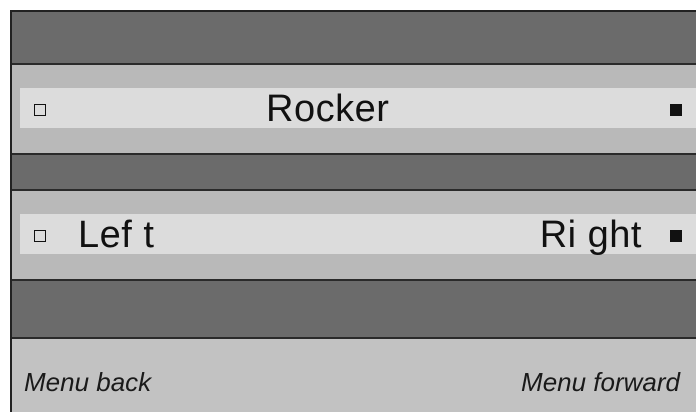  Describe the element at coordinates (358, 235) in the screenshot. I see `left-right-strip: Lef t Ri ght` at that location.